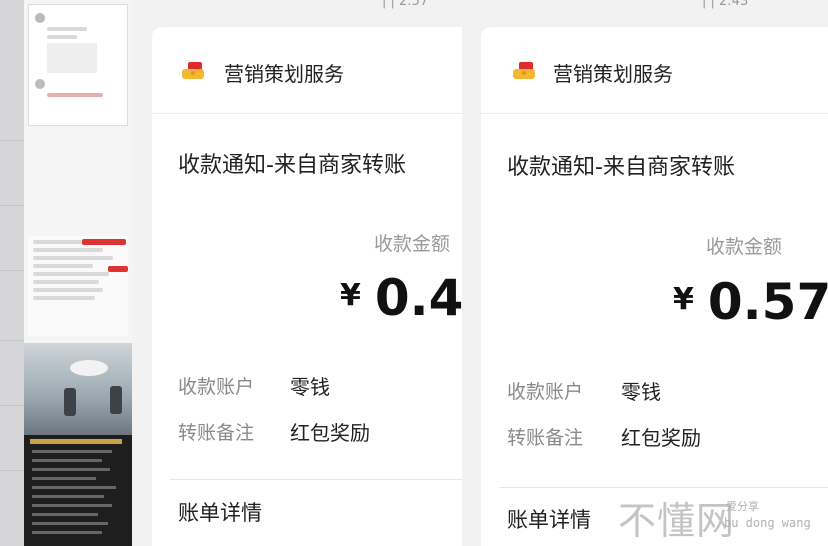 The width and height of the screenshot is (828, 546). I want to click on thumbnail-collage, so click(78, 273).